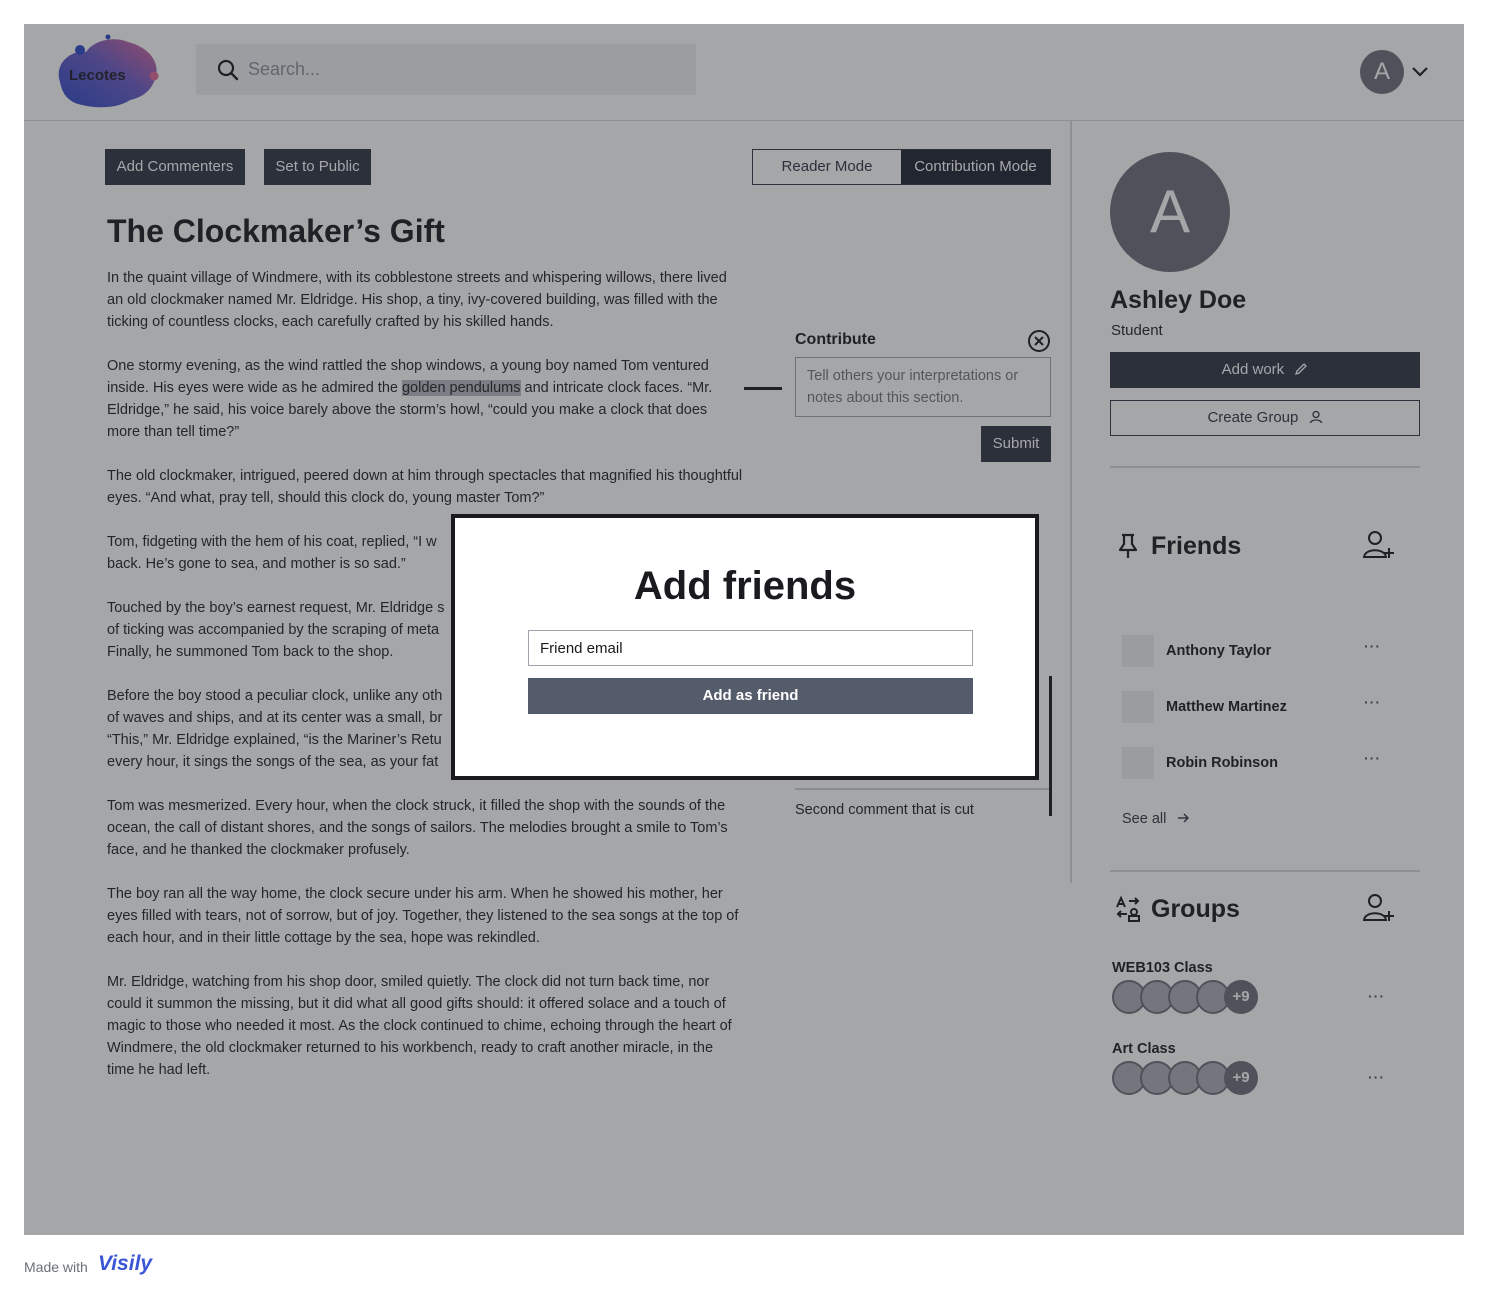  What do you see at coordinates (745, 586) in the screenshot?
I see `modal-title: Add friends` at bounding box center [745, 586].